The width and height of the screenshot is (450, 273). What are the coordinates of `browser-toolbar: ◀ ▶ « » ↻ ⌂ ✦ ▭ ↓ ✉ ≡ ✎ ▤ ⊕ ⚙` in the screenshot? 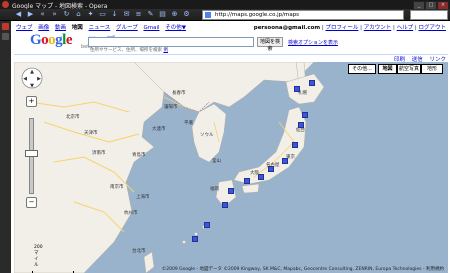 It's located at (225, 15).